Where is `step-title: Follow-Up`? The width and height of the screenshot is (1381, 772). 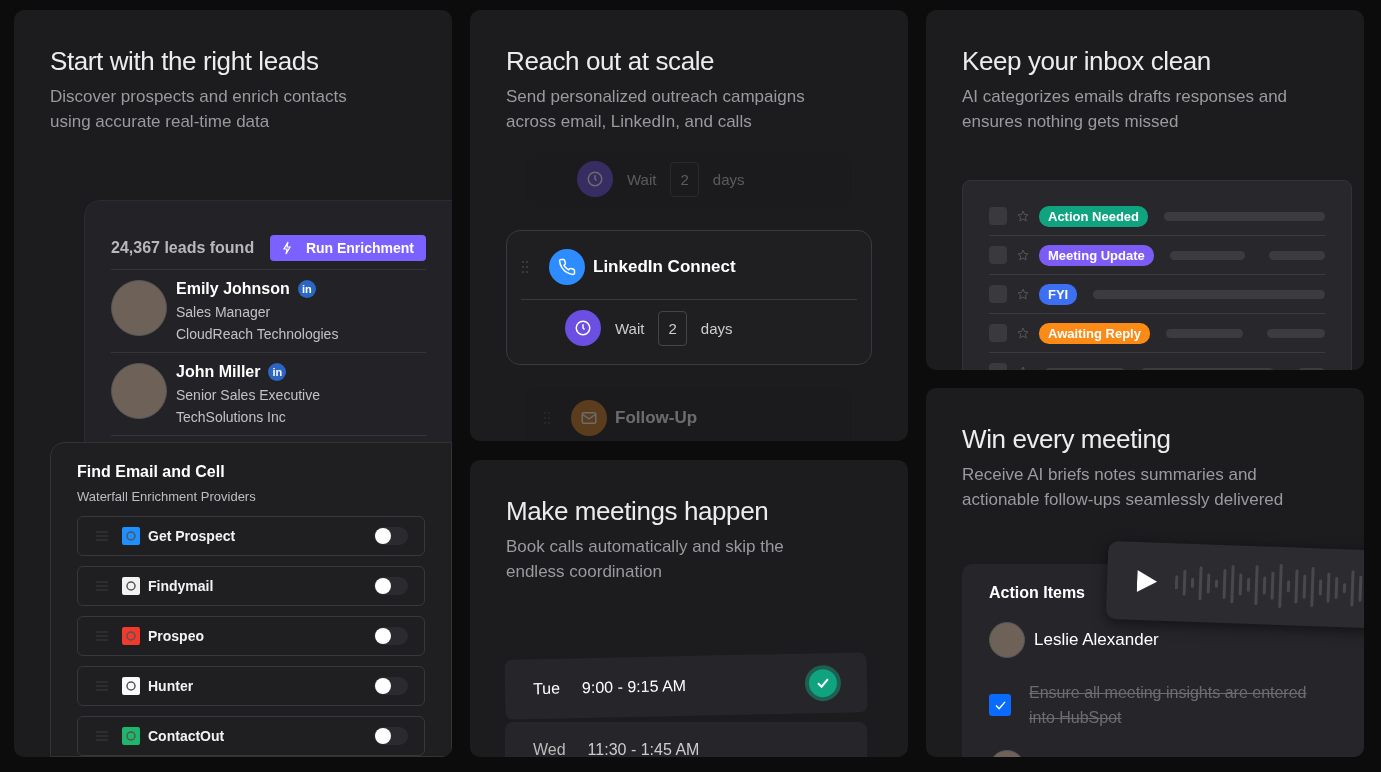 step-title: Follow-Up is located at coordinates (656, 418).